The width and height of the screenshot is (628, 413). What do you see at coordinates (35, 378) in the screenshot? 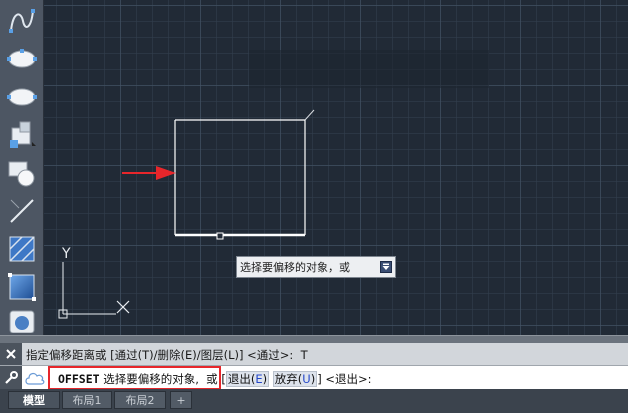
I see `command-cloud-icon` at bounding box center [35, 378].